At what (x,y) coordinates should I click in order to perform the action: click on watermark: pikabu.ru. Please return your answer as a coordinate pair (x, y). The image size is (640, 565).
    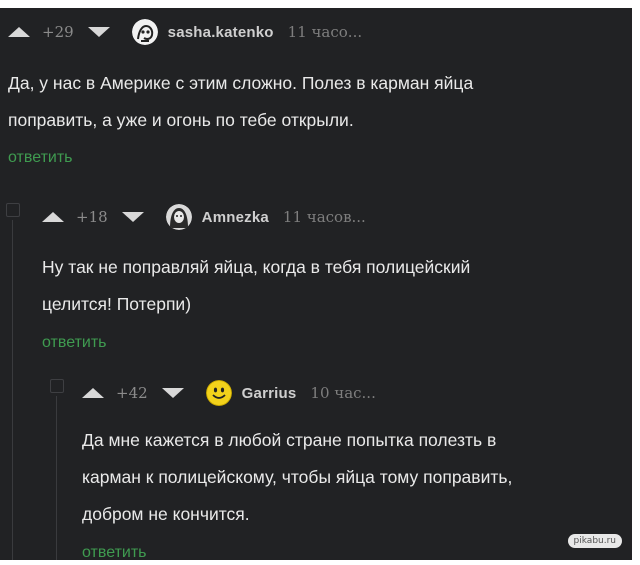
    Looking at the image, I should click on (594, 541).